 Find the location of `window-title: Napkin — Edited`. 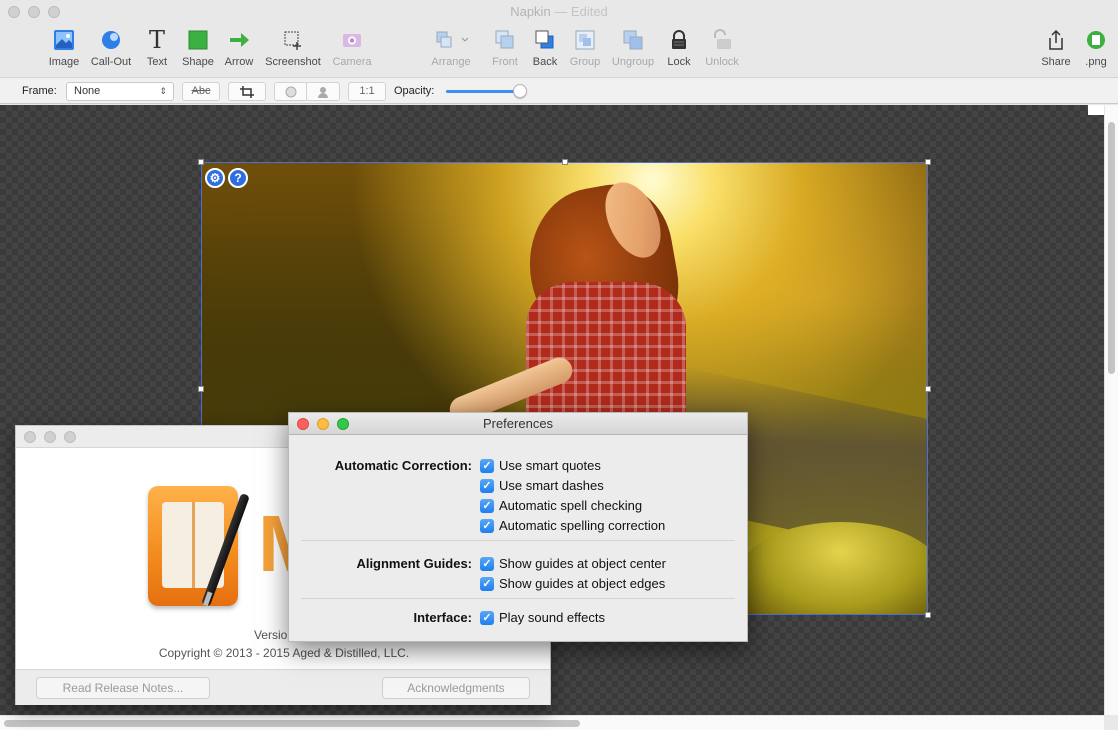

window-title: Napkin — Edited is located at coordinates (559, 11).